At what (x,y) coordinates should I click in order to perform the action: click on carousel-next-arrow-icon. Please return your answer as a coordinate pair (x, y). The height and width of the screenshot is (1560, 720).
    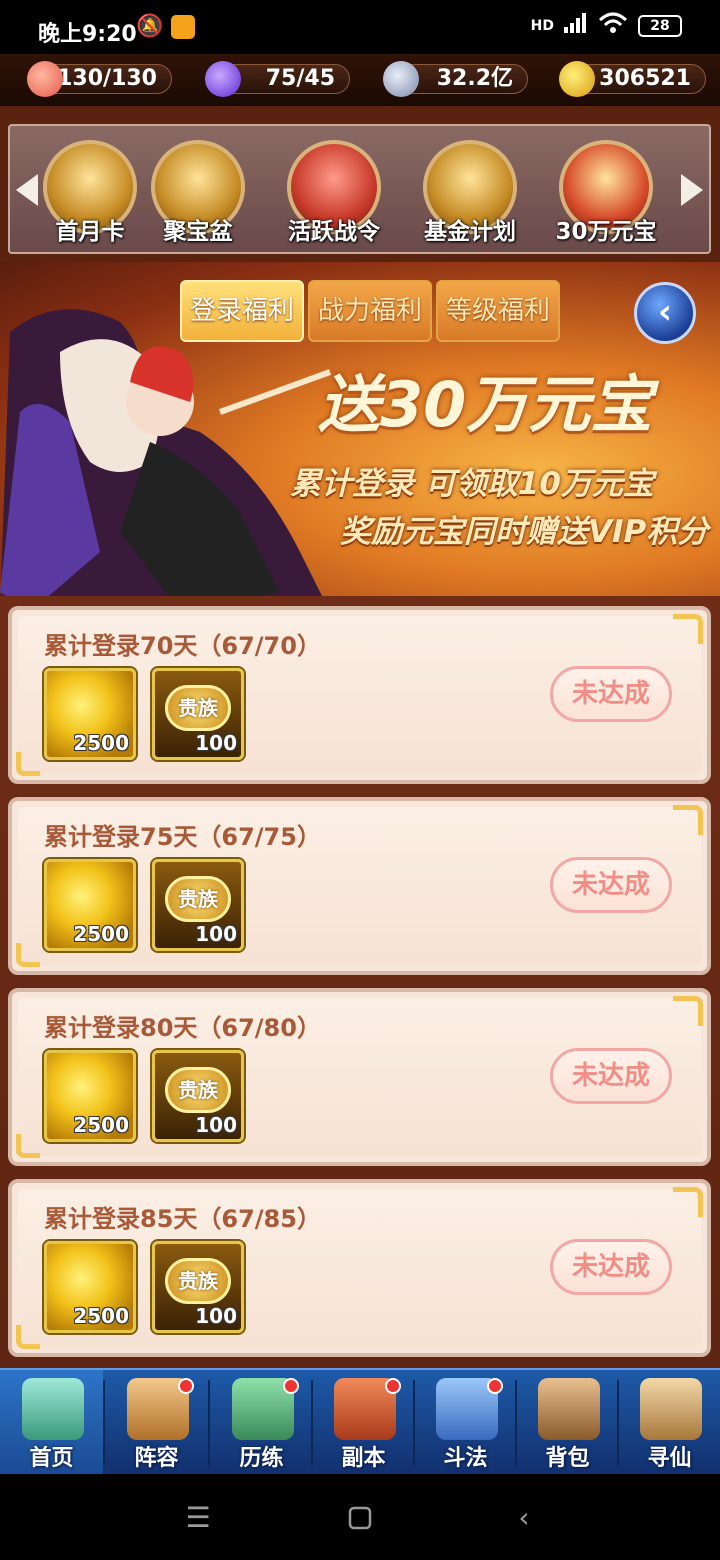
    Looking at the image, I should click on (692, 190).